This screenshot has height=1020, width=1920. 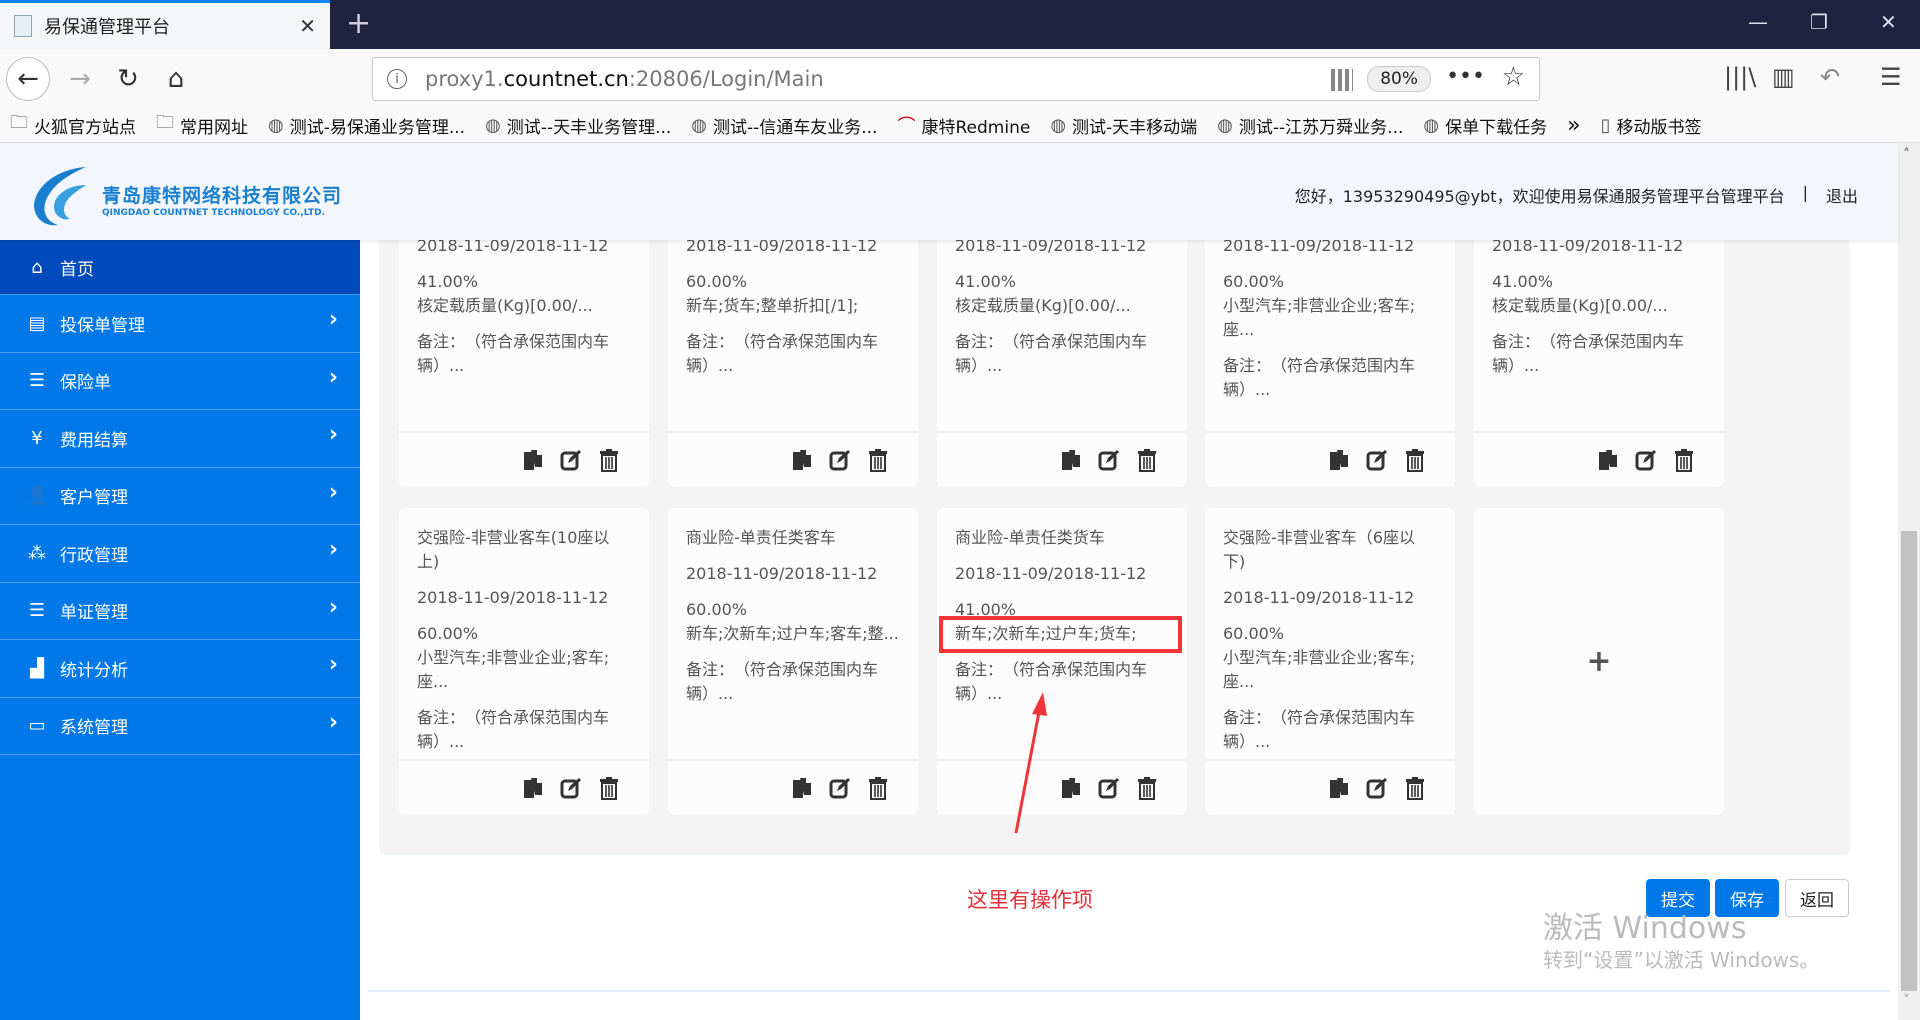 What do you see at coordinates (1819, 22) in the screenshot?
I see `restore-icon: ❐` at bounding box center [1819, 22].